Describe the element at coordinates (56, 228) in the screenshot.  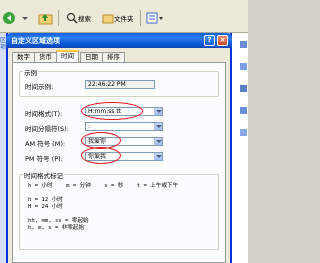
I see `notation-line: h, m, s = 非零起始` at that location.